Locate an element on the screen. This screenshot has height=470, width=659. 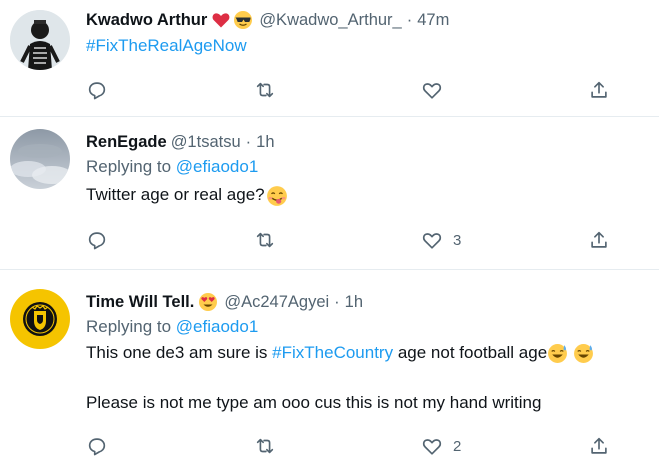
hashtag-link: #FixTheRealAgeNow is located at coordinates (166, 45).